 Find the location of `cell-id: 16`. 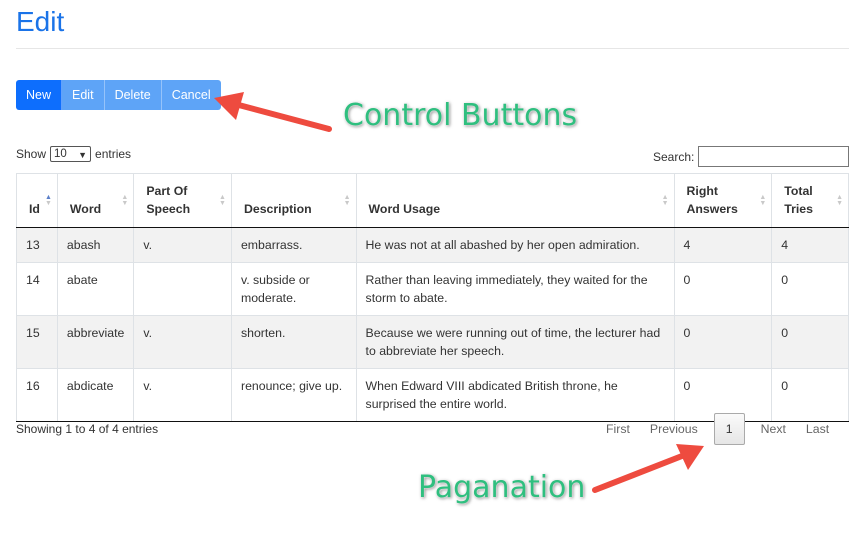

cell-id: 16 is located at coordinates (37, 395).